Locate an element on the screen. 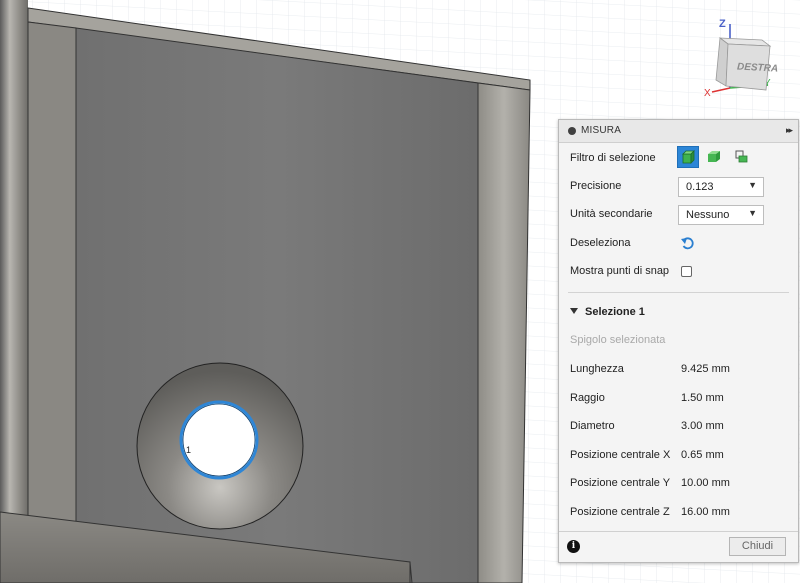 This screenshot has width=800, height=583. measure-row: Diametro 3.00 mm is located at coordinates (678, 427).